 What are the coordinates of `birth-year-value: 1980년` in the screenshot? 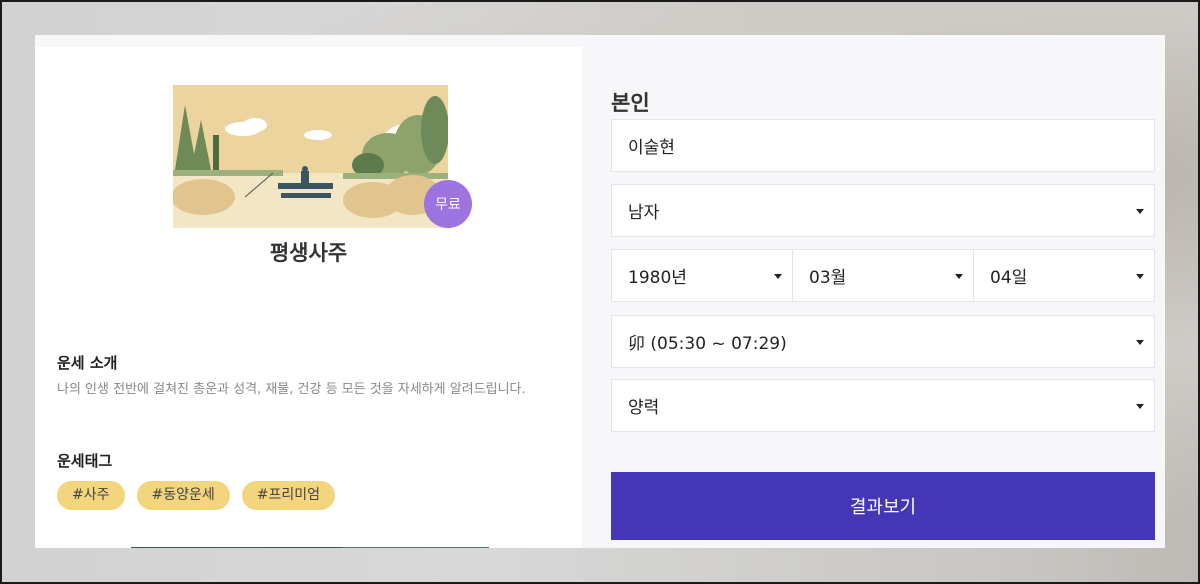 It's located at (657, 278).